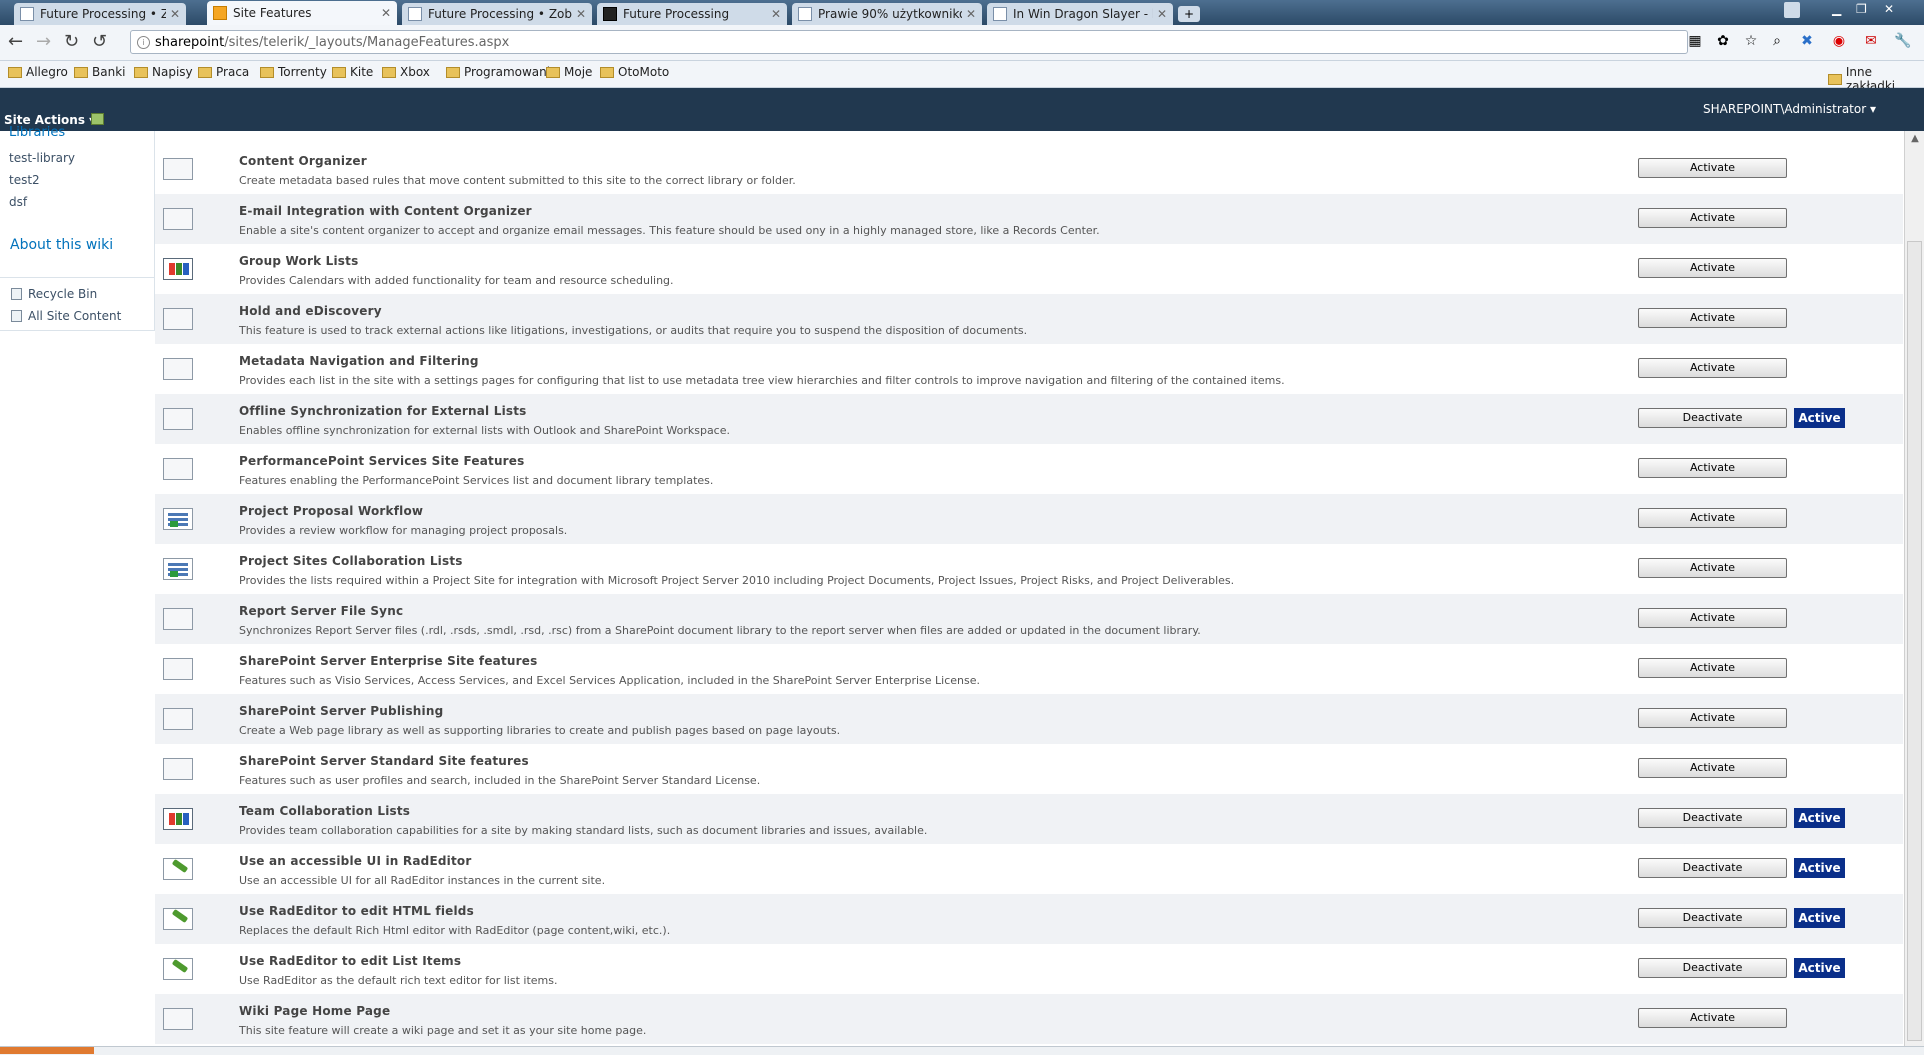 This screenshot has height=1055, width=1924. What do you see at coordinates (1915, 138) in the screenshot?
I see `scroll-up-icon: ▲` at bounding box center [1915, 138].